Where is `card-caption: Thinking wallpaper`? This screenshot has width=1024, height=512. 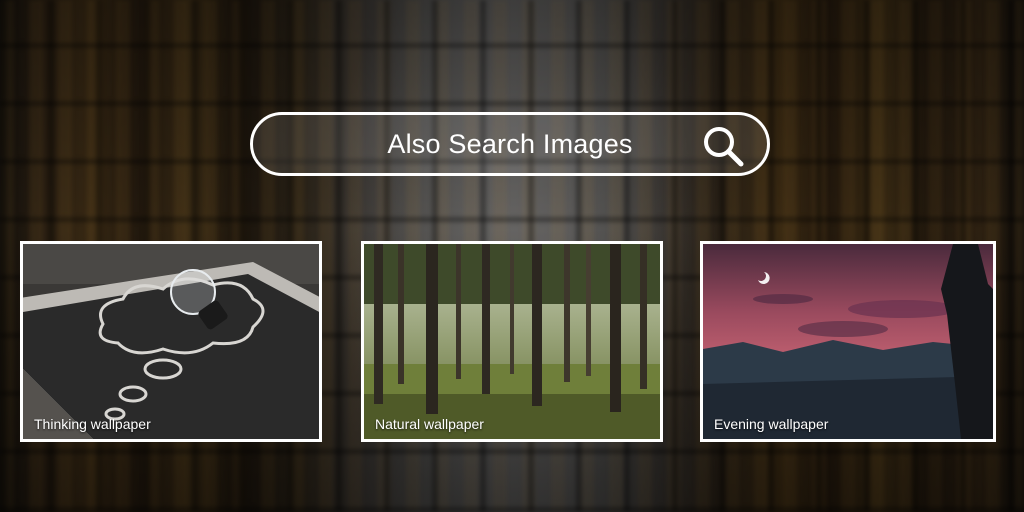
card-caption: Thinking wallpaper is located at coordinates (92, 424).